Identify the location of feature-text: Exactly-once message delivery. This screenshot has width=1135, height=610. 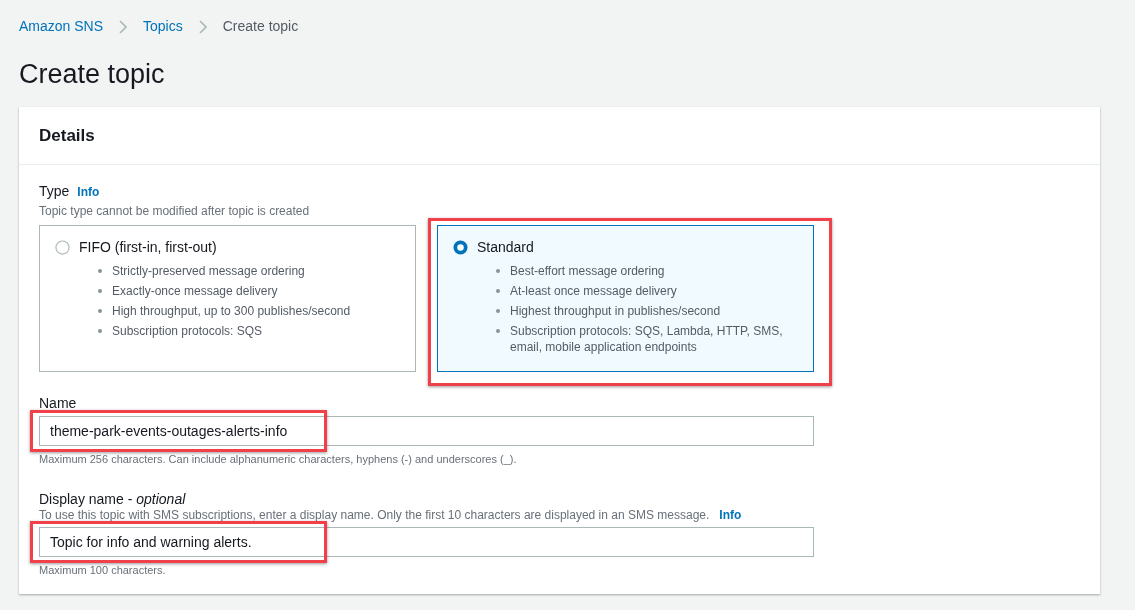
(195, 291).